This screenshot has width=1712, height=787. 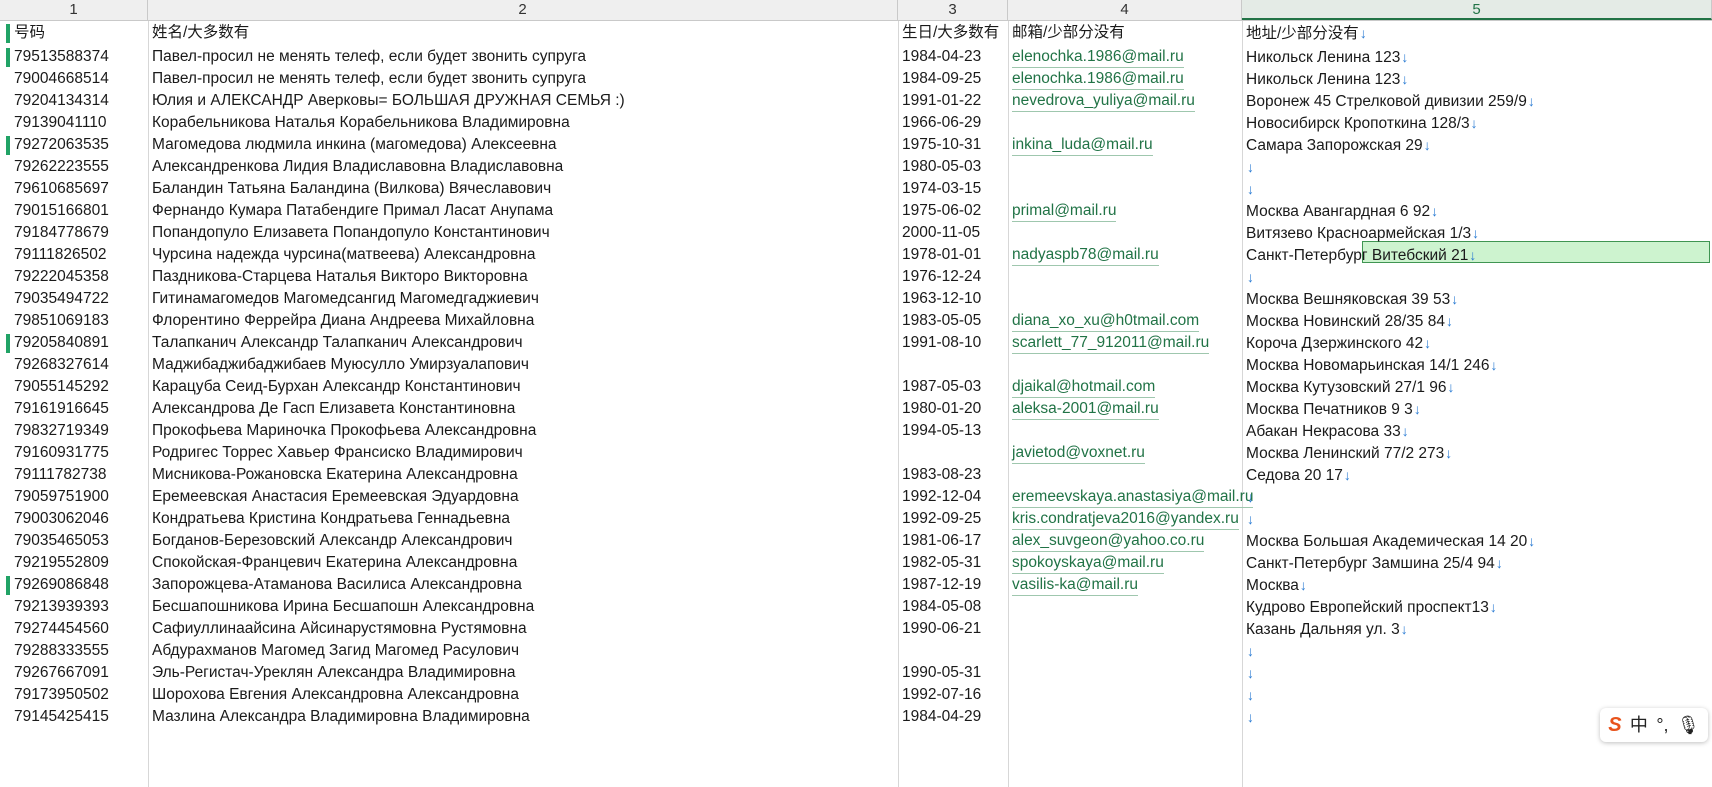 What do you see at coordinates (74, 629) in the screenshot?
I see `phone-cell: 79274454560` at bounding box center [74, 629].